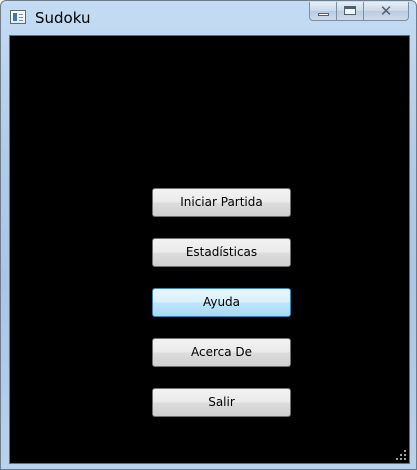  Describe the element at coordinates (18, 17) in the screenshot. I see `app-window-icon` at that location.